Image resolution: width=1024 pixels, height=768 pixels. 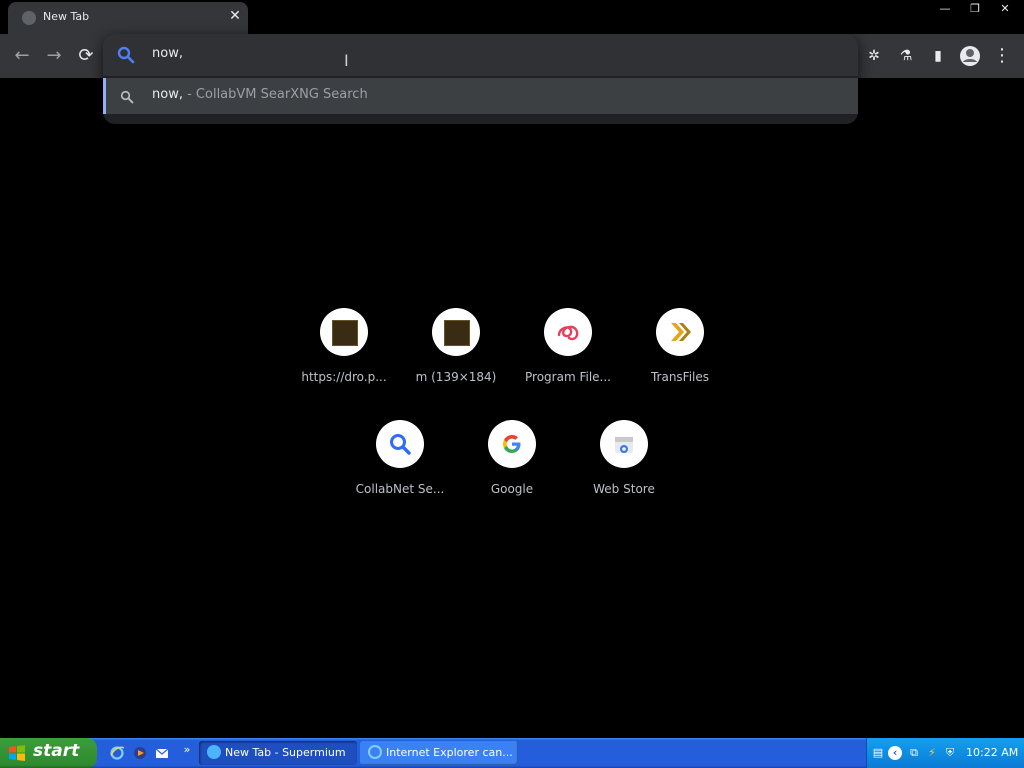 I want to click on restore-button: ❐, so click(x=975, y=9).